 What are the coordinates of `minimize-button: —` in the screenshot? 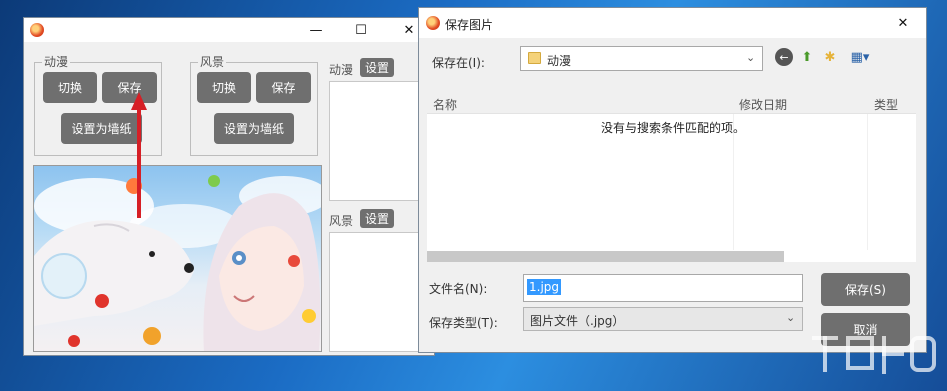 It's located at (316, 30).